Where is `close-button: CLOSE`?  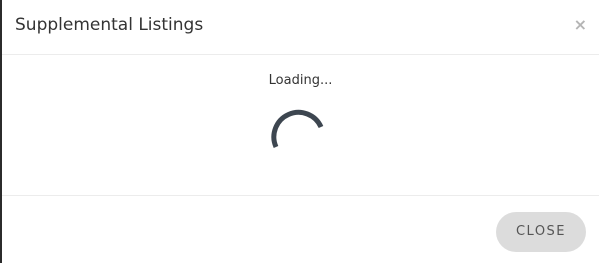
close-button: CLOSE is located at coordinates (541, 232).